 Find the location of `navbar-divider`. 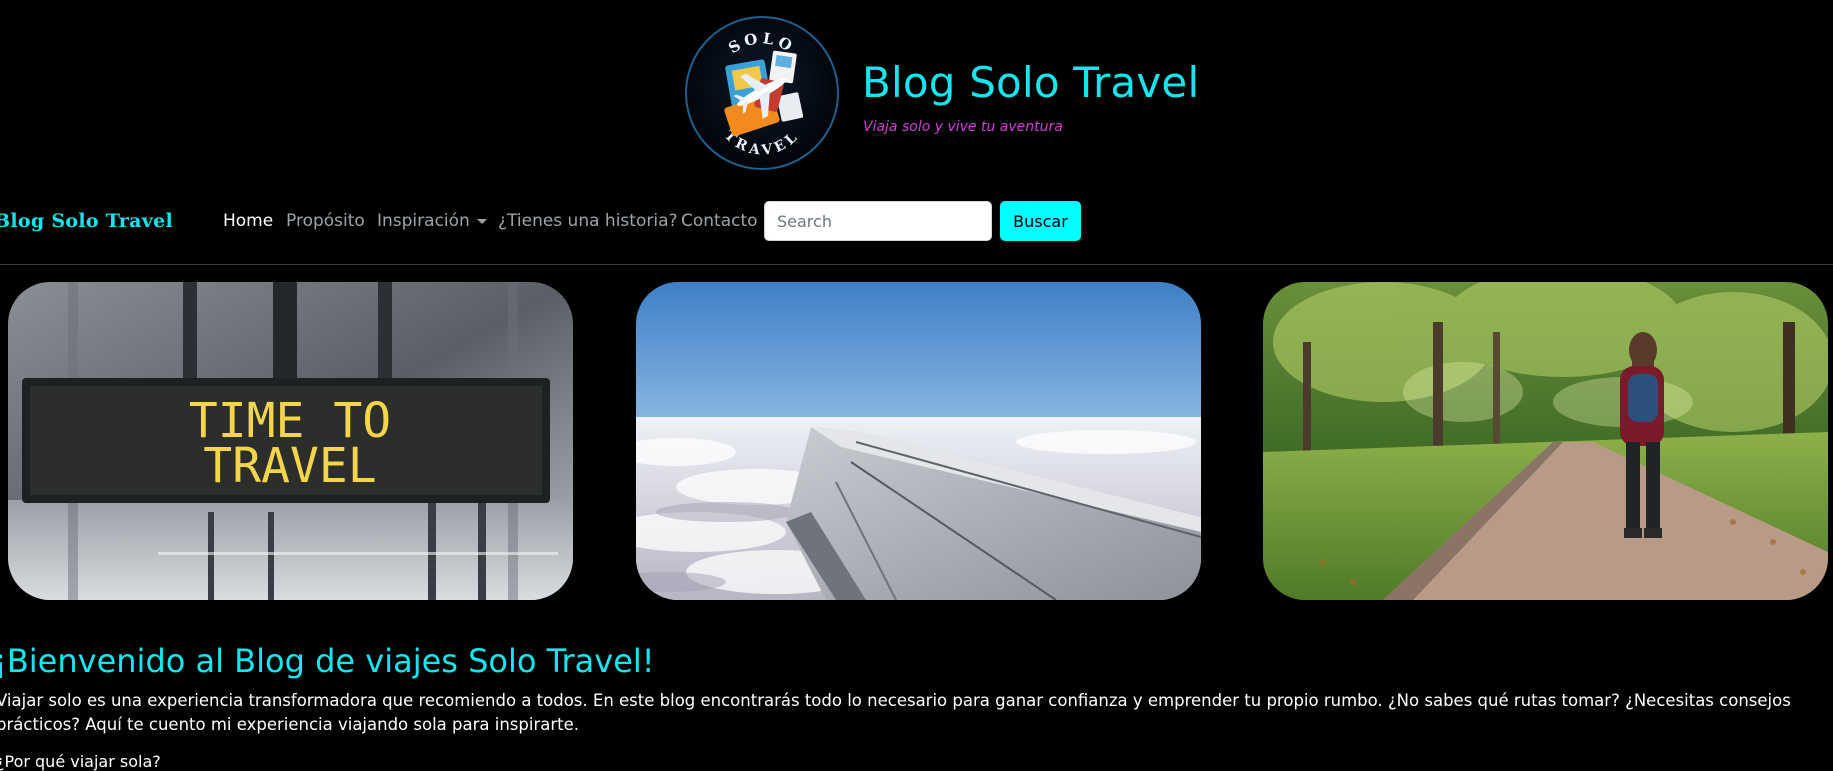

navbar-divider is located at coordinates (916, 264).